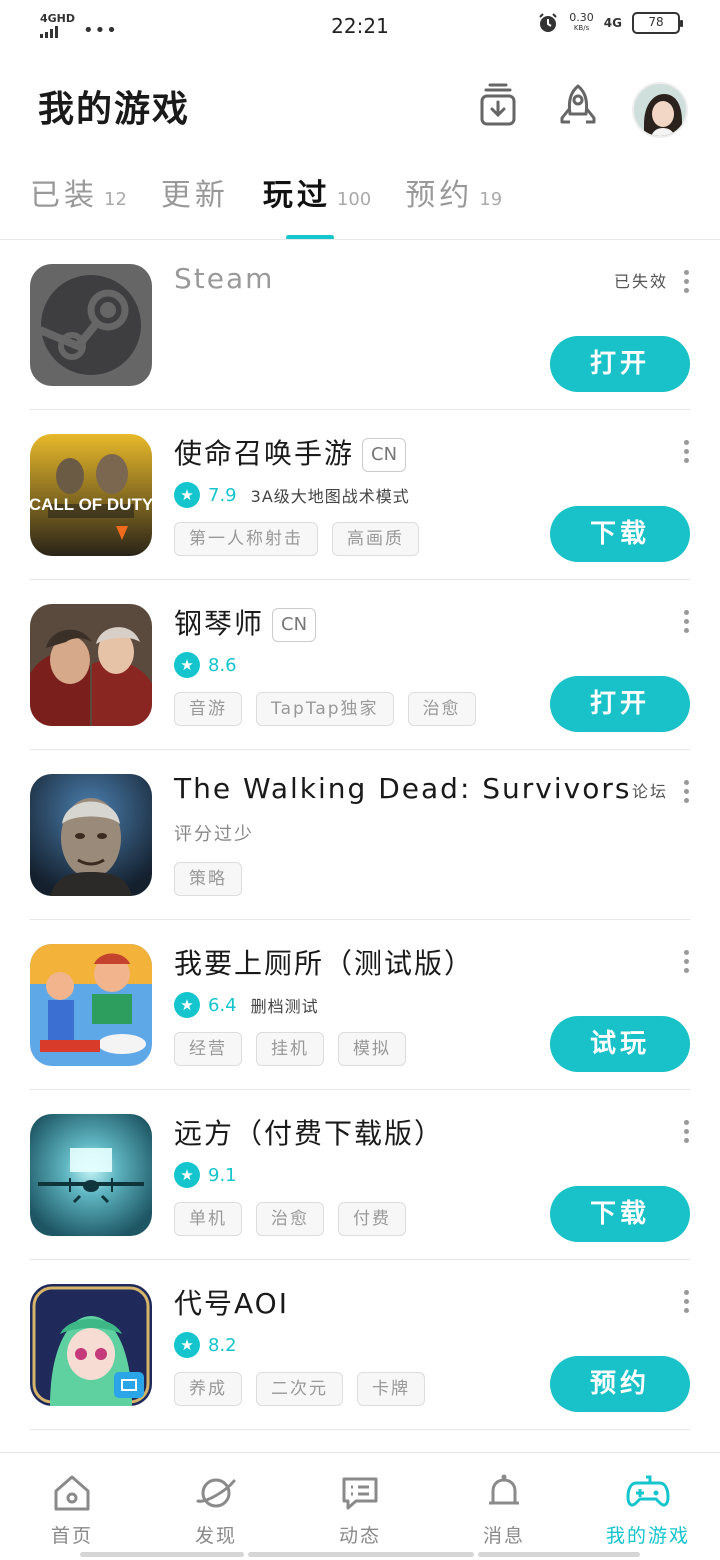 The height and width of the screenshot is (1560, 720). Describe the element at coordinates (391, 1389) in the screenshot. I see `tag: 卡牌` at that location.